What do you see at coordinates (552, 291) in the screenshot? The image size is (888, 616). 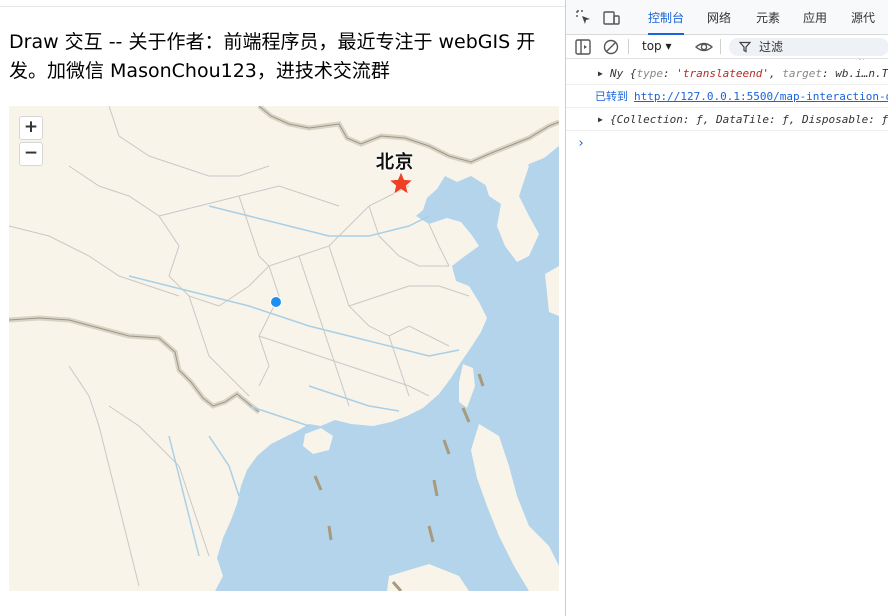 I see `land-japan` at bounding box center [552, 291].